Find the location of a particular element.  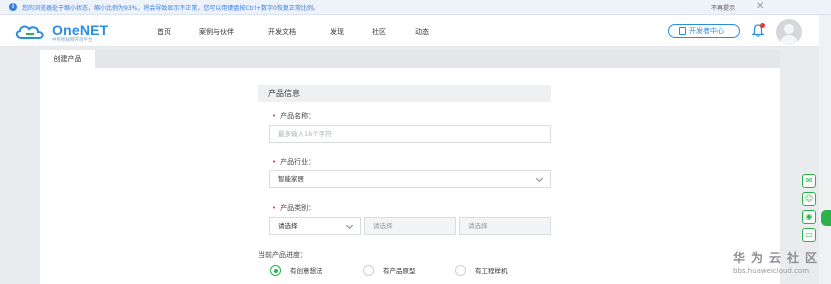

industry-selected-value: 智能家居 is located at coordinates (291, 179).